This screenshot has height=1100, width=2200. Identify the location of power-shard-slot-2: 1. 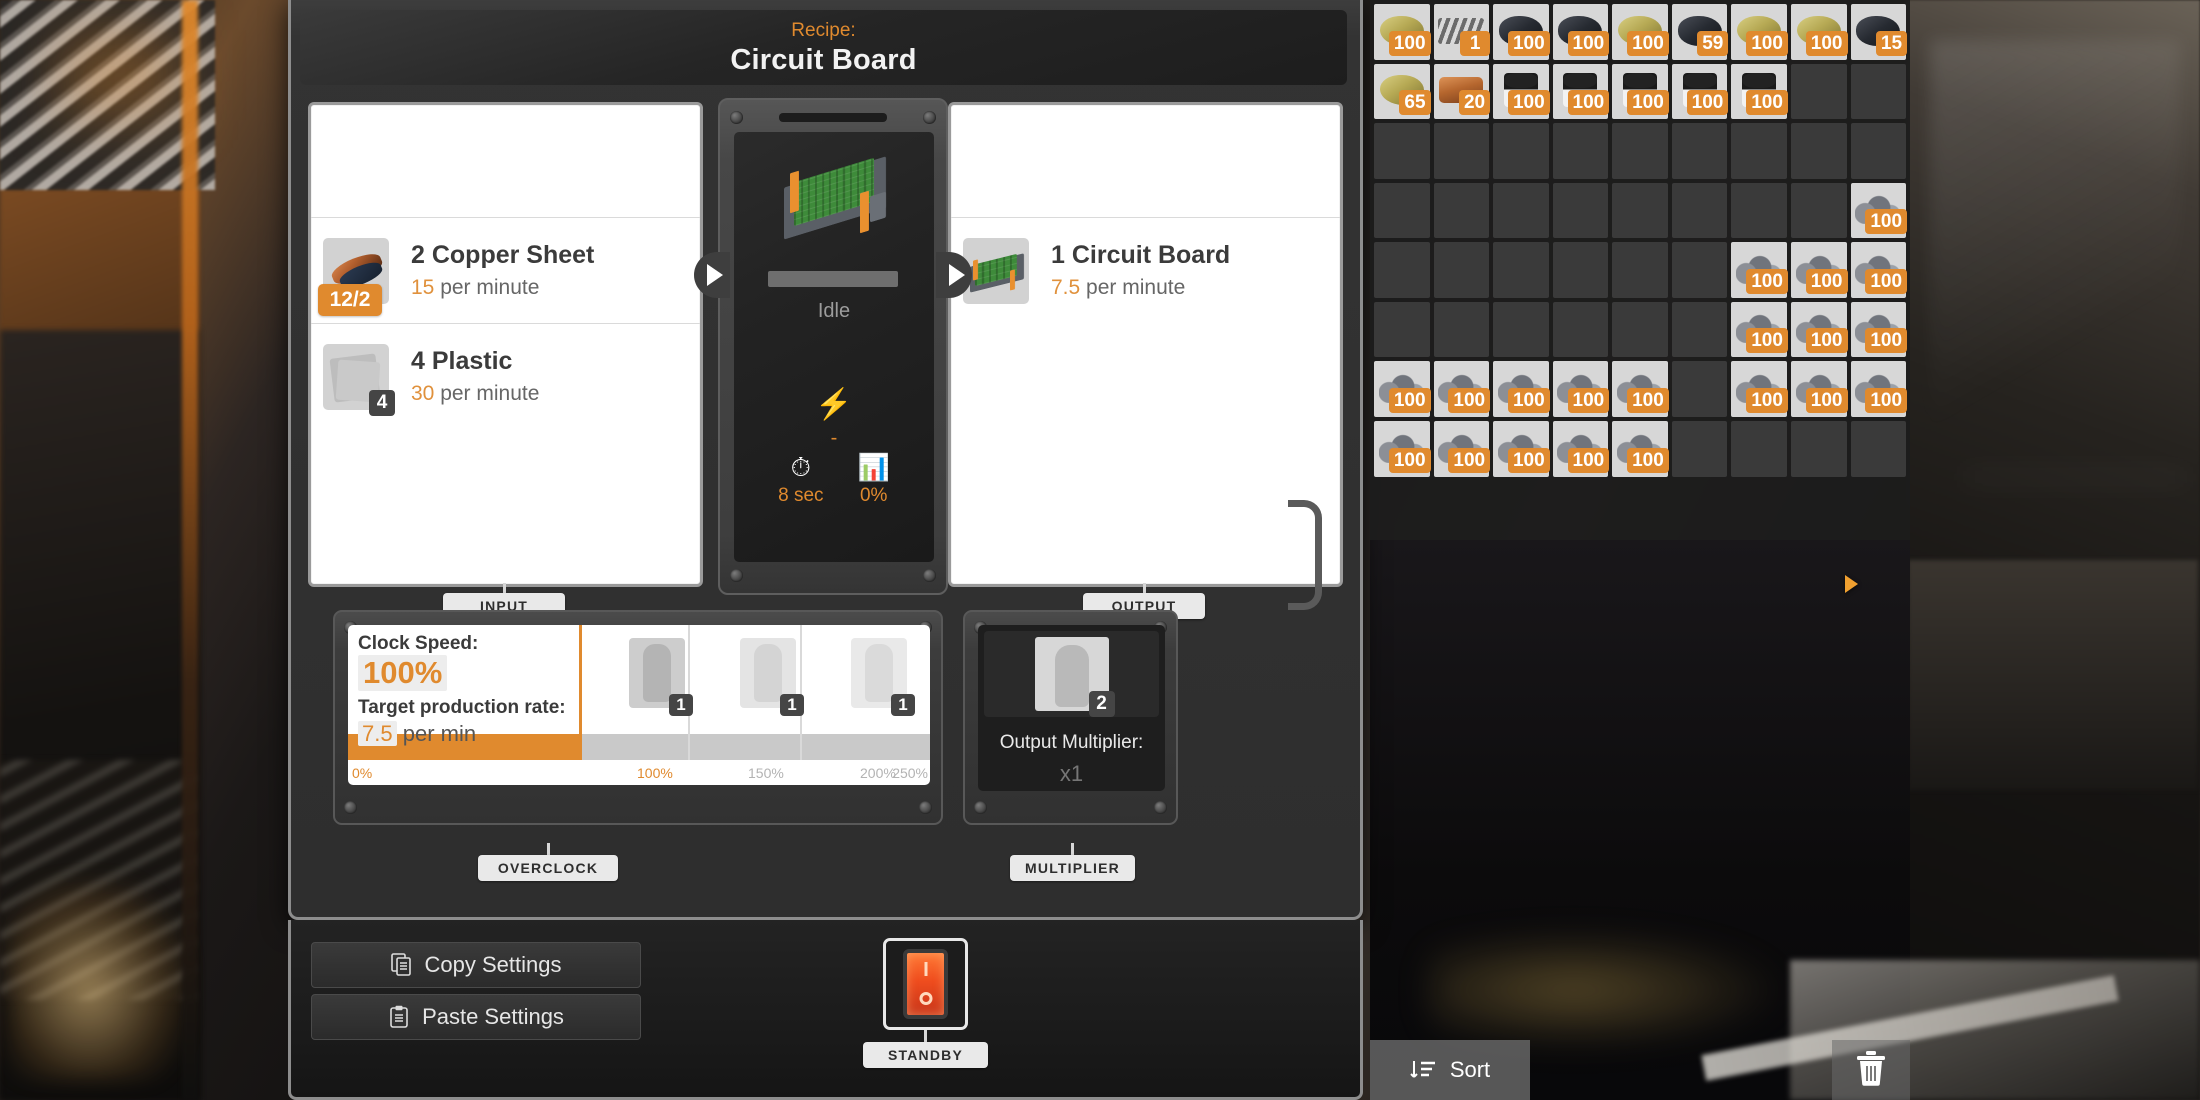
(772, 677).